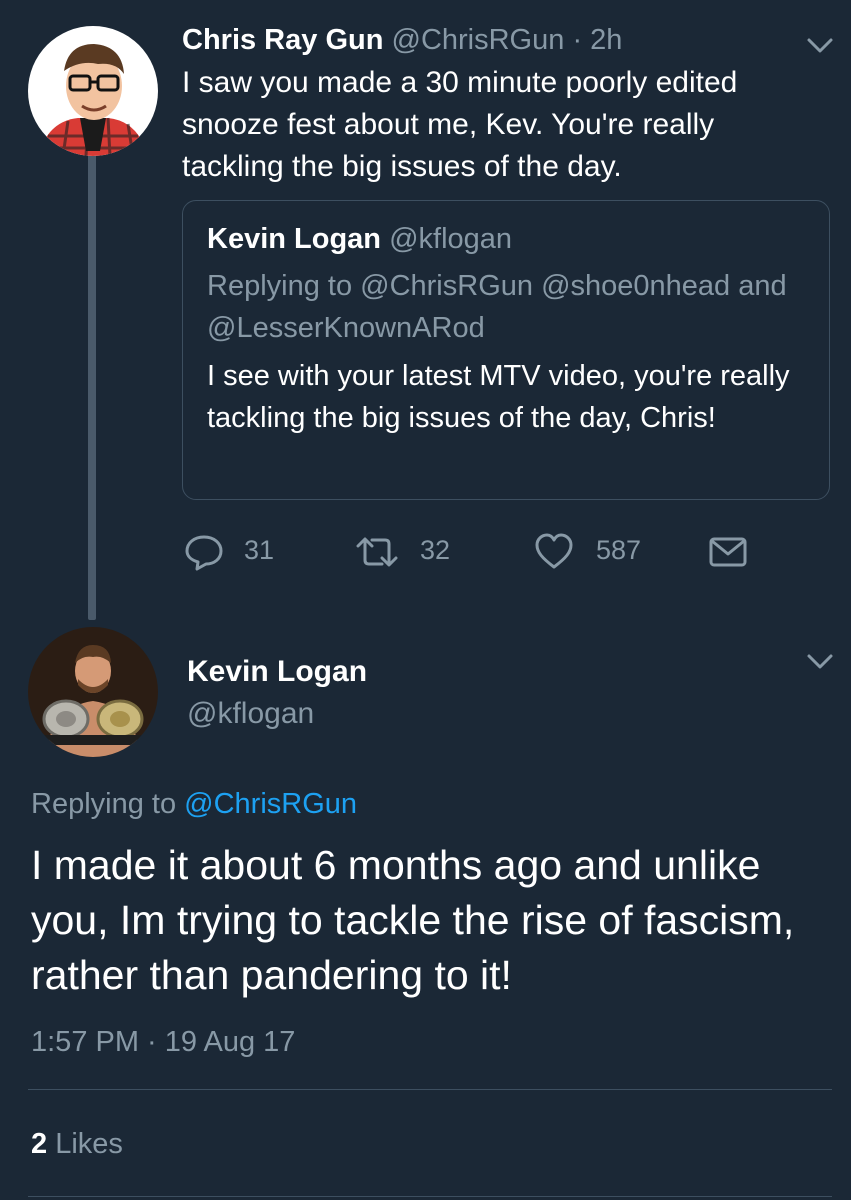  Describe the element at coordinates (451, 239) in the screenshot. I see `quoted-author-handle: @kflogan` at that location.